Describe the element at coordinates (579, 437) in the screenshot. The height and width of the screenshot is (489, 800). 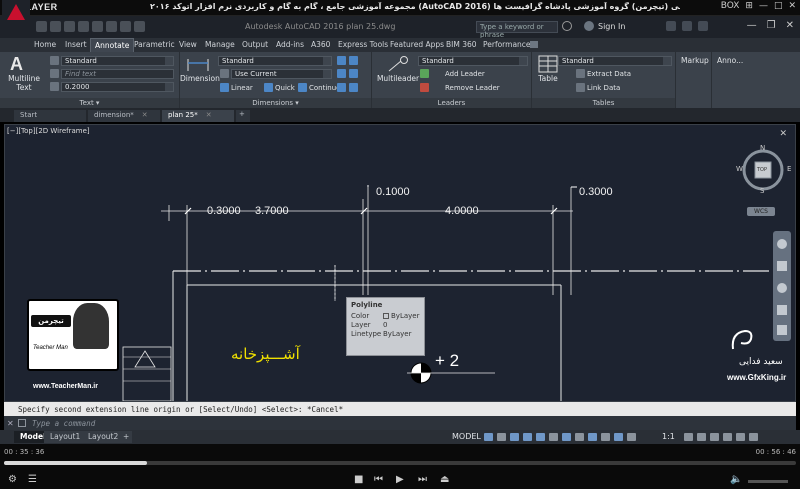
I see `transparency-icon` at that location.